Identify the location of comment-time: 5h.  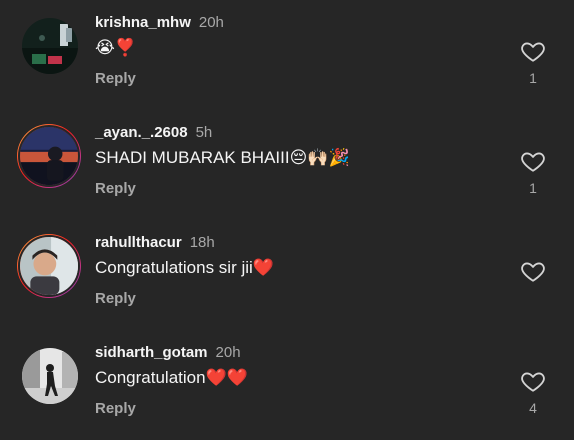
(204, 132).